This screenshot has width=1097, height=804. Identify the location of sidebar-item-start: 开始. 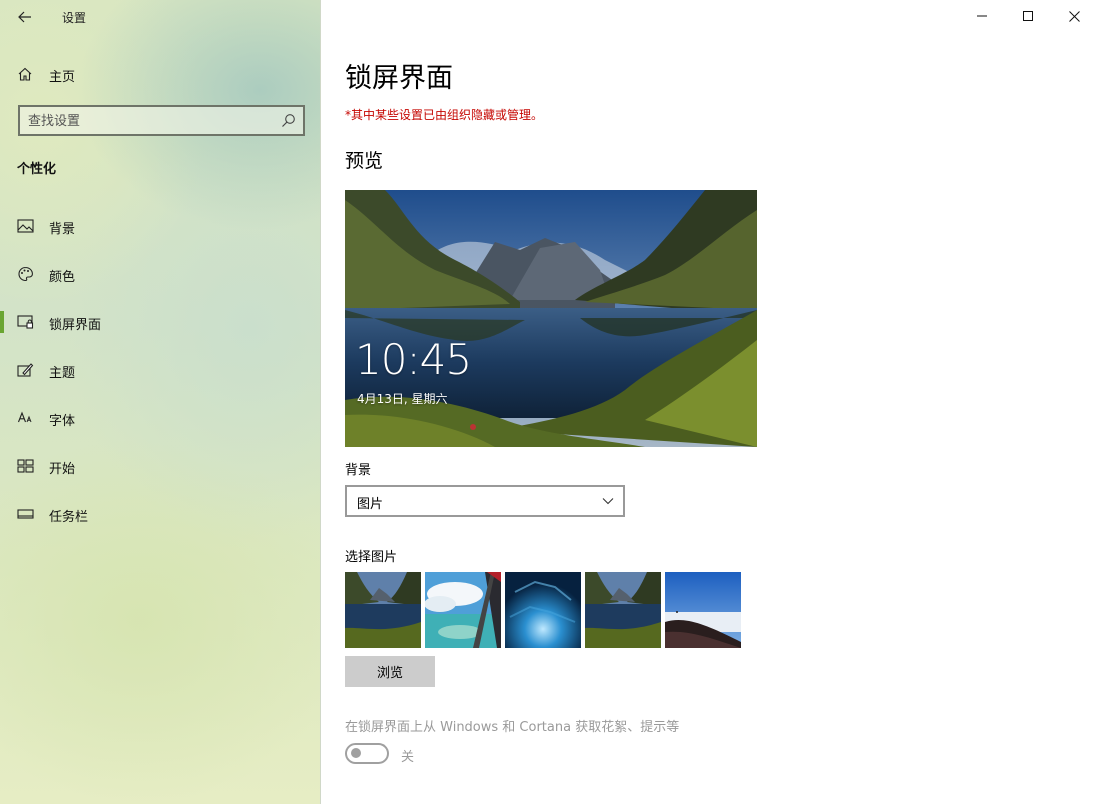
(160, 466).